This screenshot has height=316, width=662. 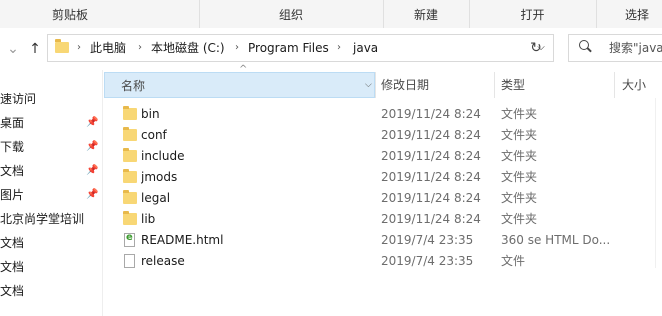 What do you see at coordinates (288, 48) in the screenshot?
I see `breadcrumb-program-files: Program Files` at bounding box center [288, 48].